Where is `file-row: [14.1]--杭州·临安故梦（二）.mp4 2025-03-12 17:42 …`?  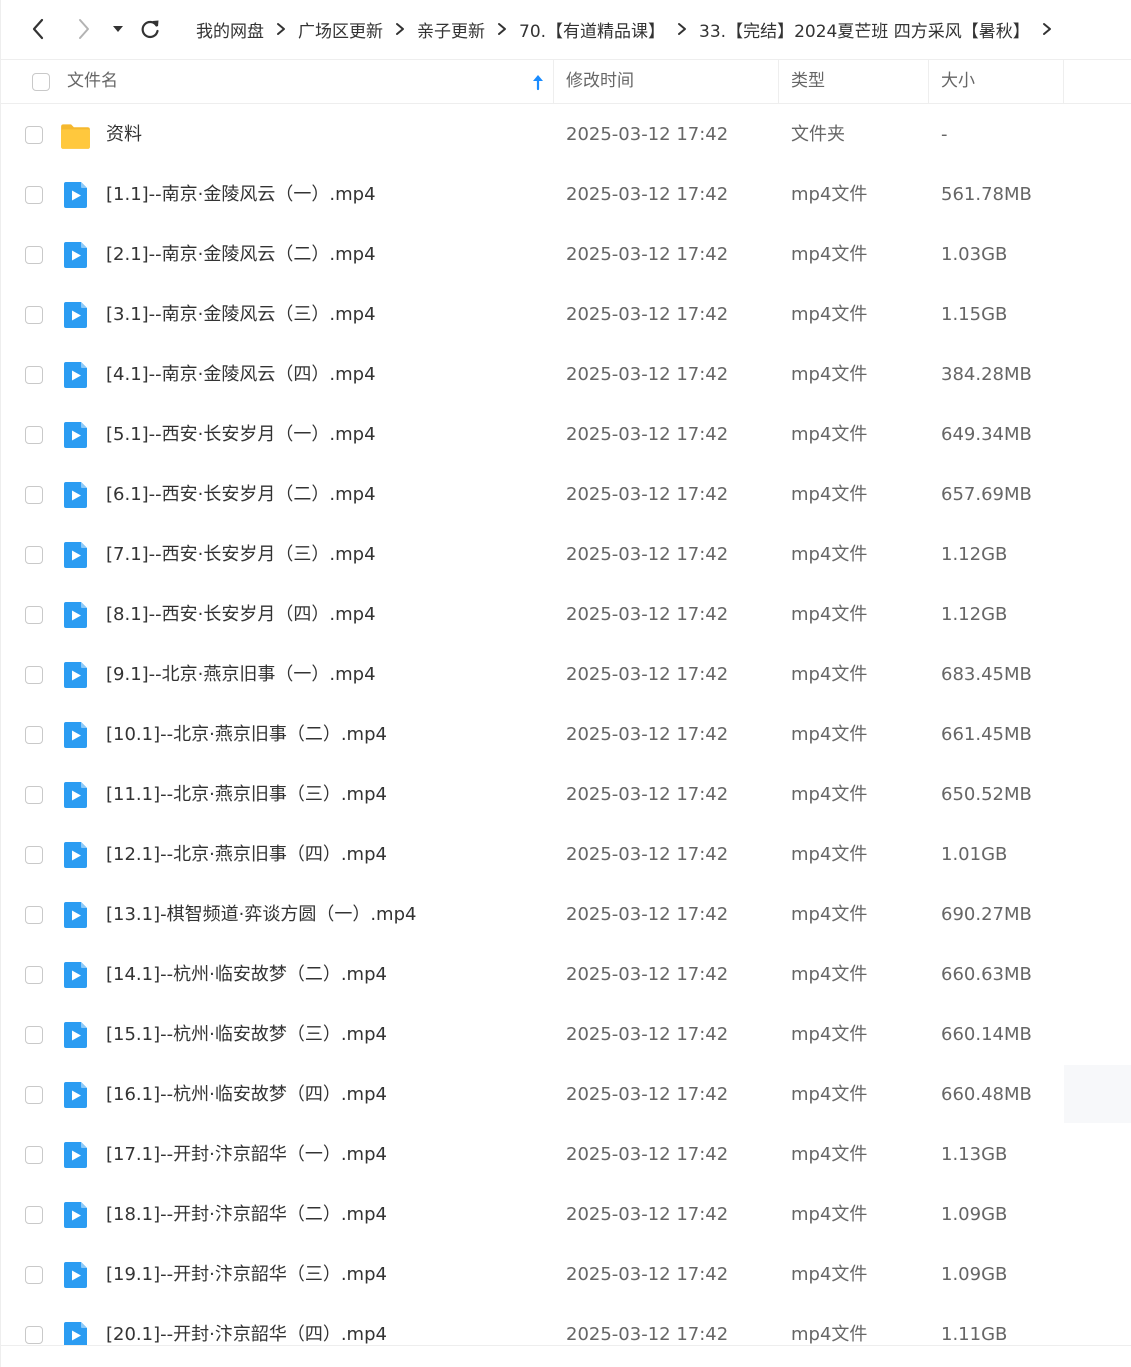
file-row: [14.1]--杭州·临安故梦（二）.mp4 2025-03-12 17:42 … is located at coordinates (566, 975).